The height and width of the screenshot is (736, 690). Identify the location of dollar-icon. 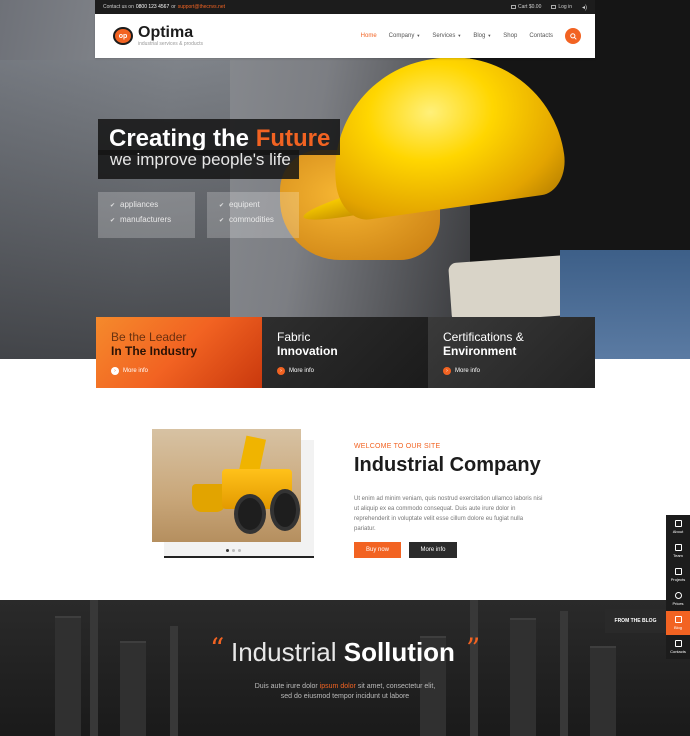
(678, 595).